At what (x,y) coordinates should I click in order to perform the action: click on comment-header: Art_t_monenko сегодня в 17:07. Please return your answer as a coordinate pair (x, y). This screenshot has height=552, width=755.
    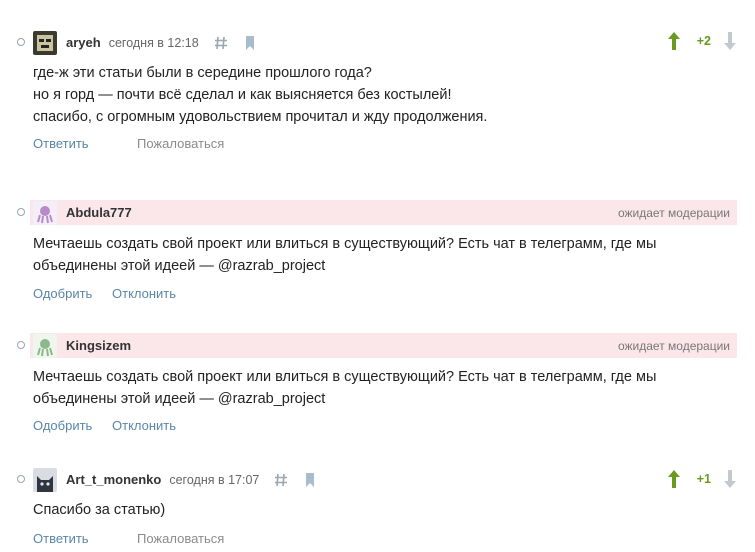
    Looking at the image, I should click on (383, 479).